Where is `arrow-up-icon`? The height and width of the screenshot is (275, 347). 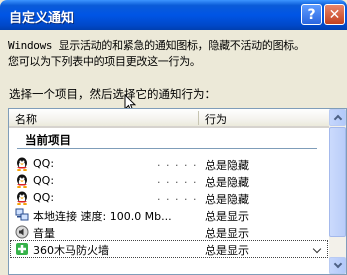
arrow-up-icon is located at coordinates (338, 119).